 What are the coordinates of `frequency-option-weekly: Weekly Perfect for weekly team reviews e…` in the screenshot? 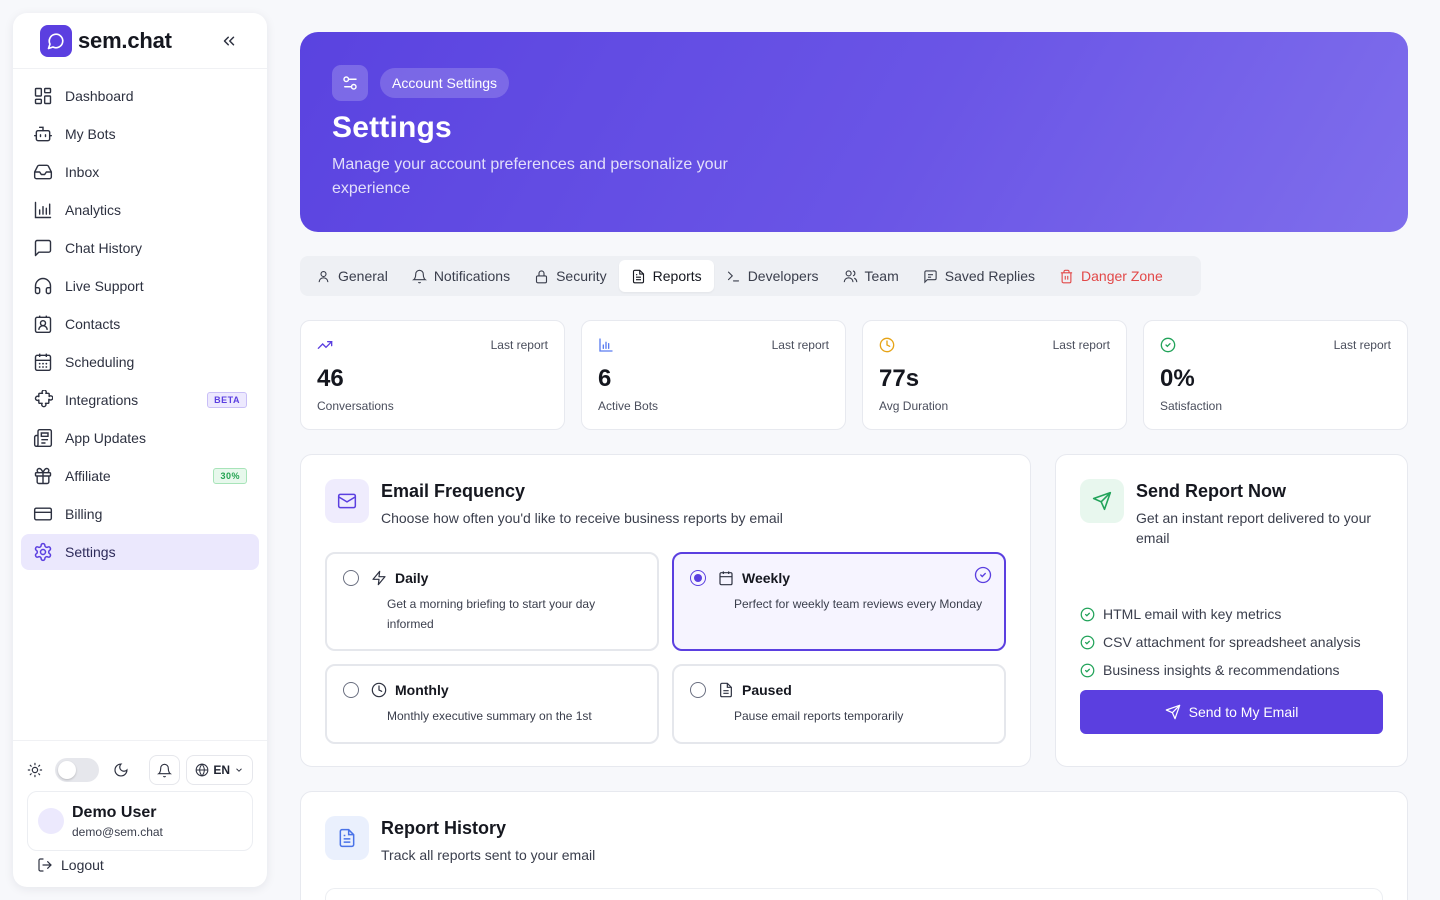 It's located at (839, 601).